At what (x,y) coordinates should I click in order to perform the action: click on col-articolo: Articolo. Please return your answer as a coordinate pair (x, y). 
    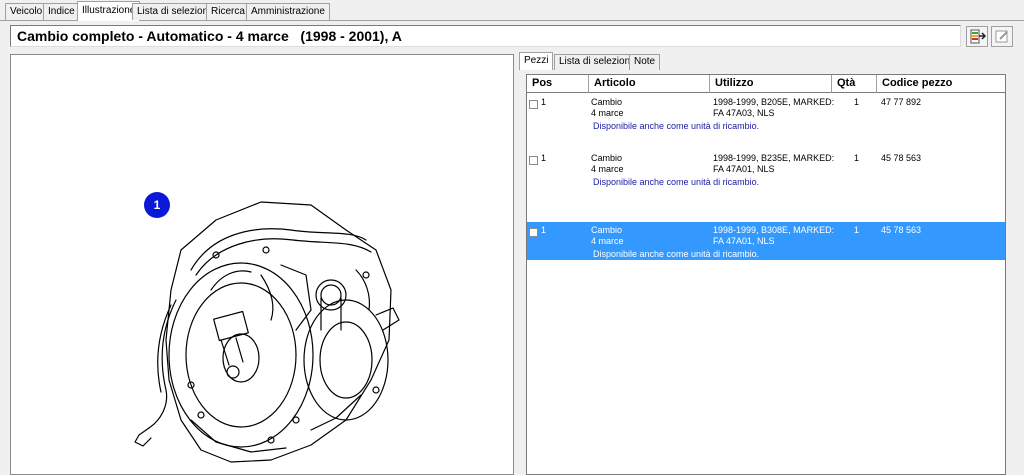
    Looking at the image, I should click on (649, 84).